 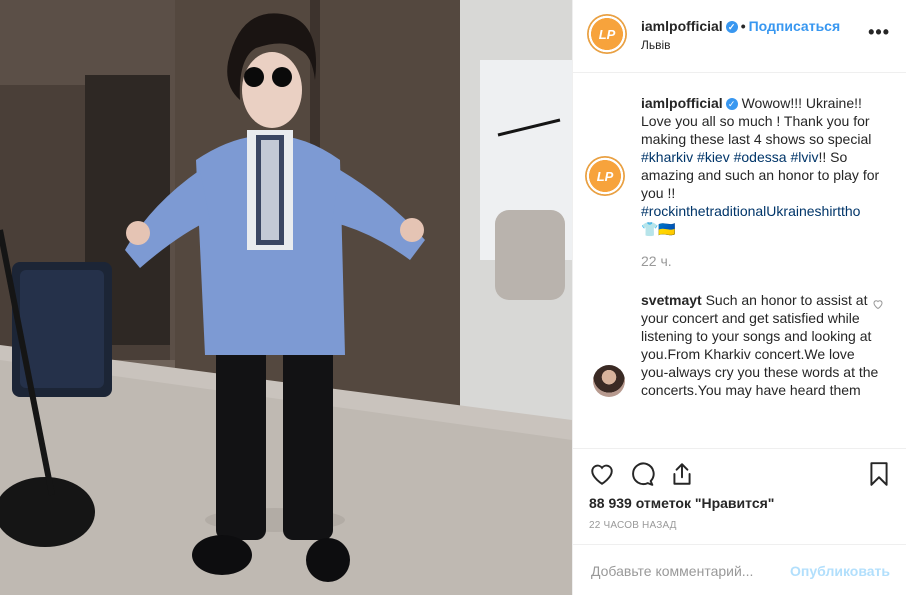 I want to click on hashtag-kiev: #kiev, so click(x=713, y=157).